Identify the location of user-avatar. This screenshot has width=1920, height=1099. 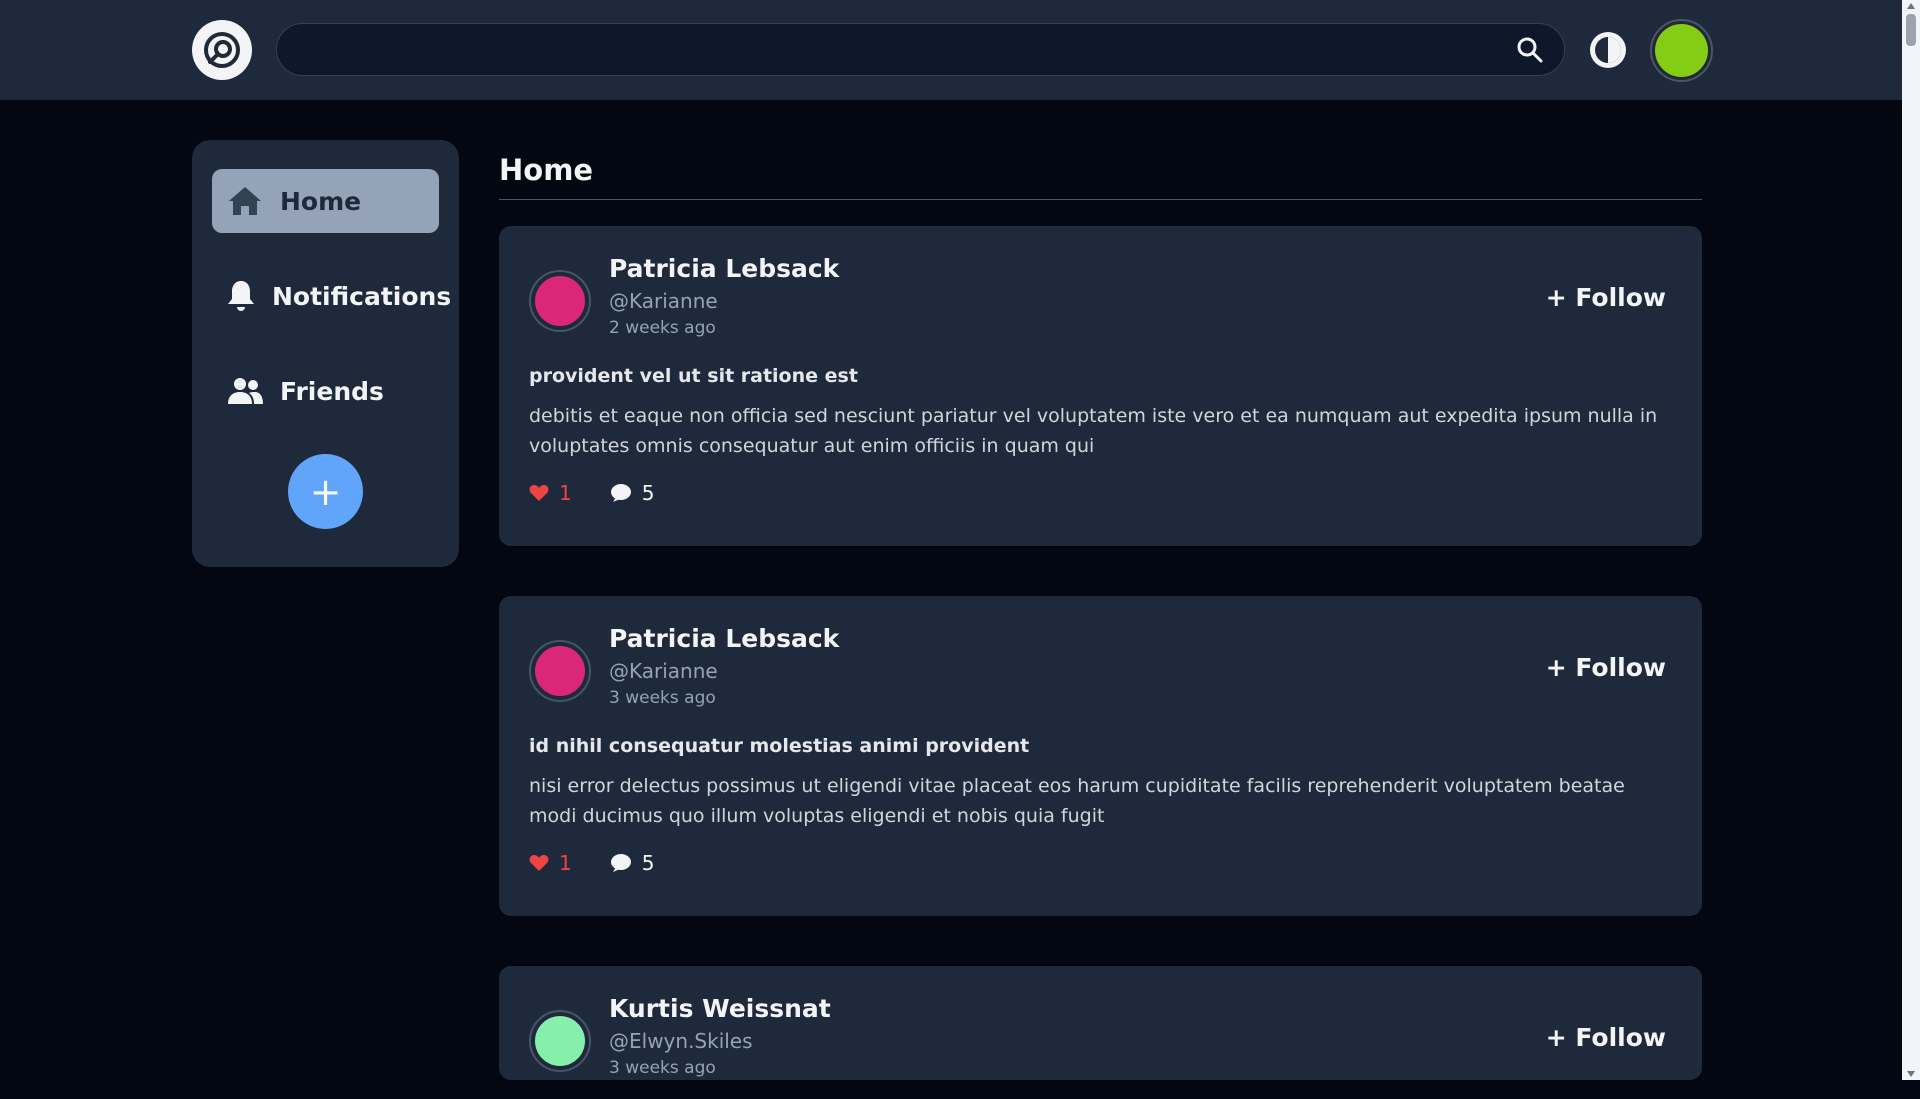
(1681, 50).